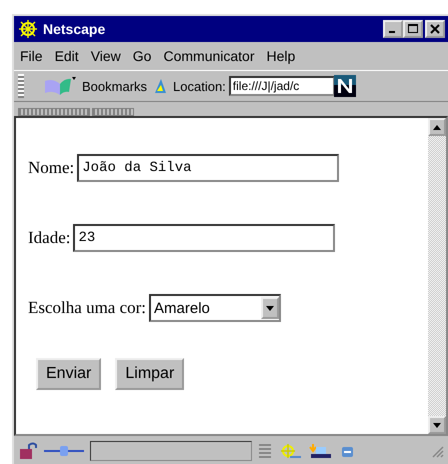  What do you see at coordinates (87, 308) in the screenshot?
I see `field-label: Escolha uma cor:` at bounding box center [87, 308].